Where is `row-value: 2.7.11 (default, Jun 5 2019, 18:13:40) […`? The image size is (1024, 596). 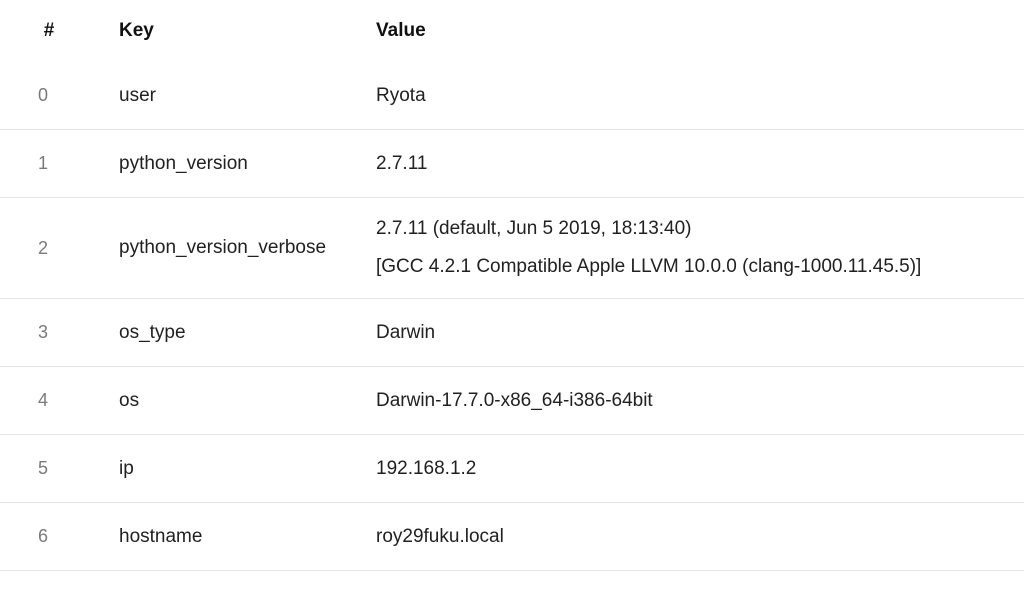 row-value: 2.7.11 (default, Jun 5 2019, 18:13:40) [… is located at coordinates (683, 248).